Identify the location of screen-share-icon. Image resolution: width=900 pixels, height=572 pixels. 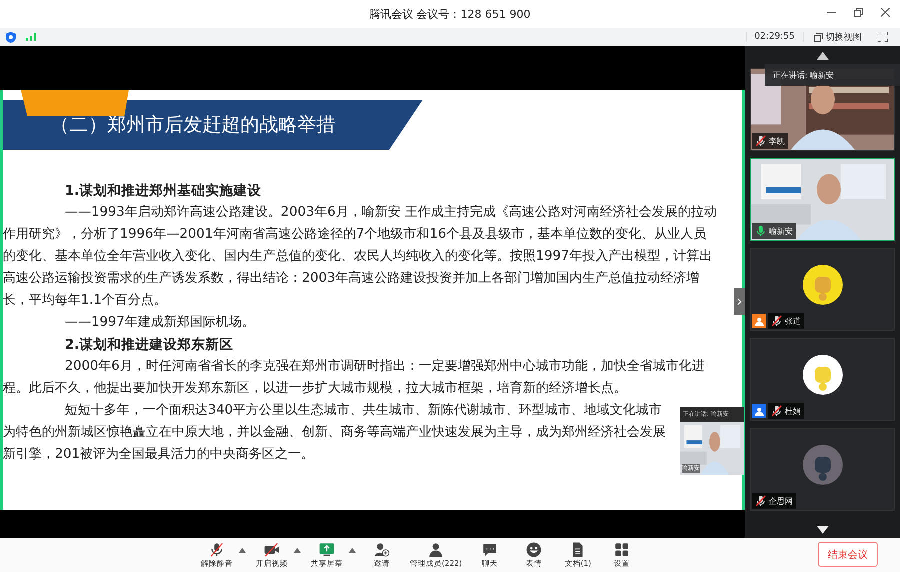
(327, 550).